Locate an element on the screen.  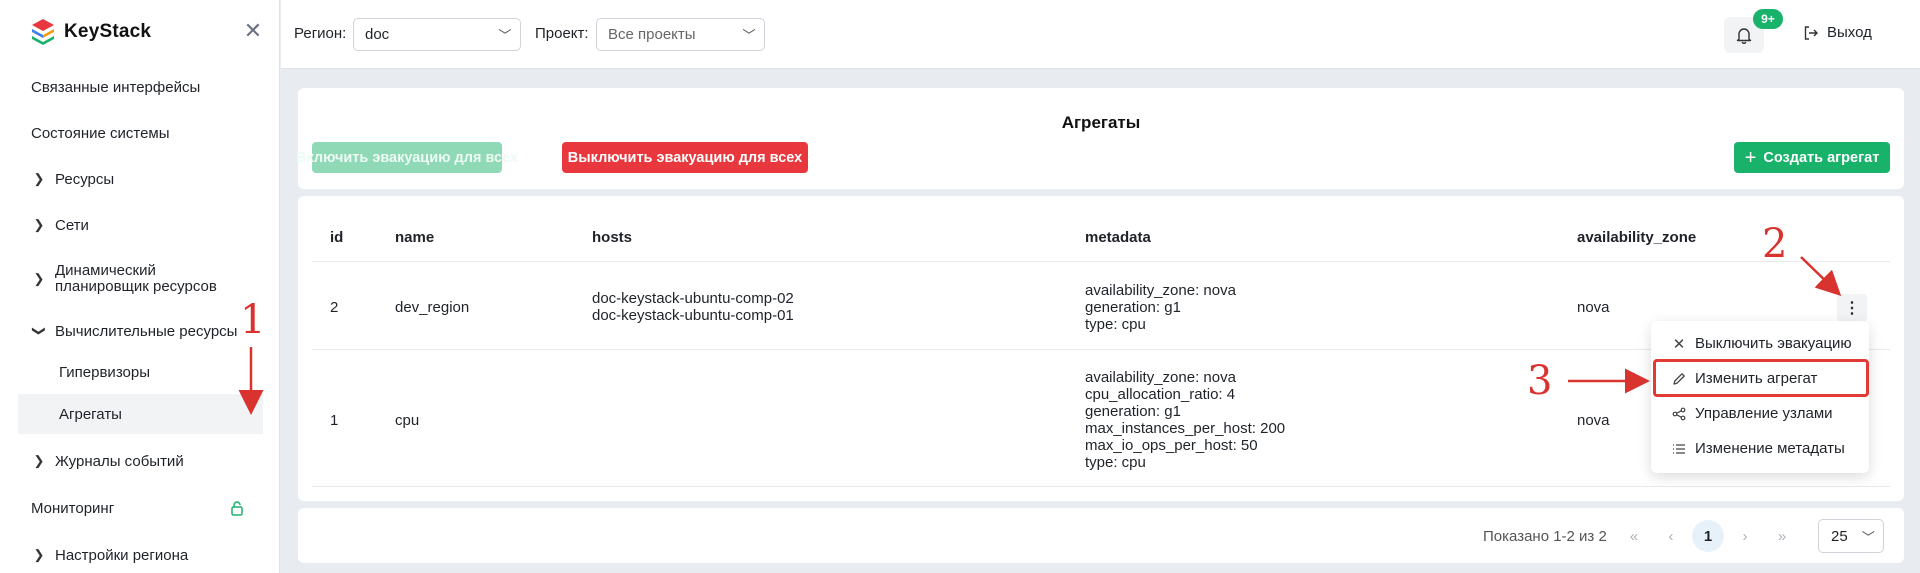
next-page-icon: › is located at coordinates (1745, 536).